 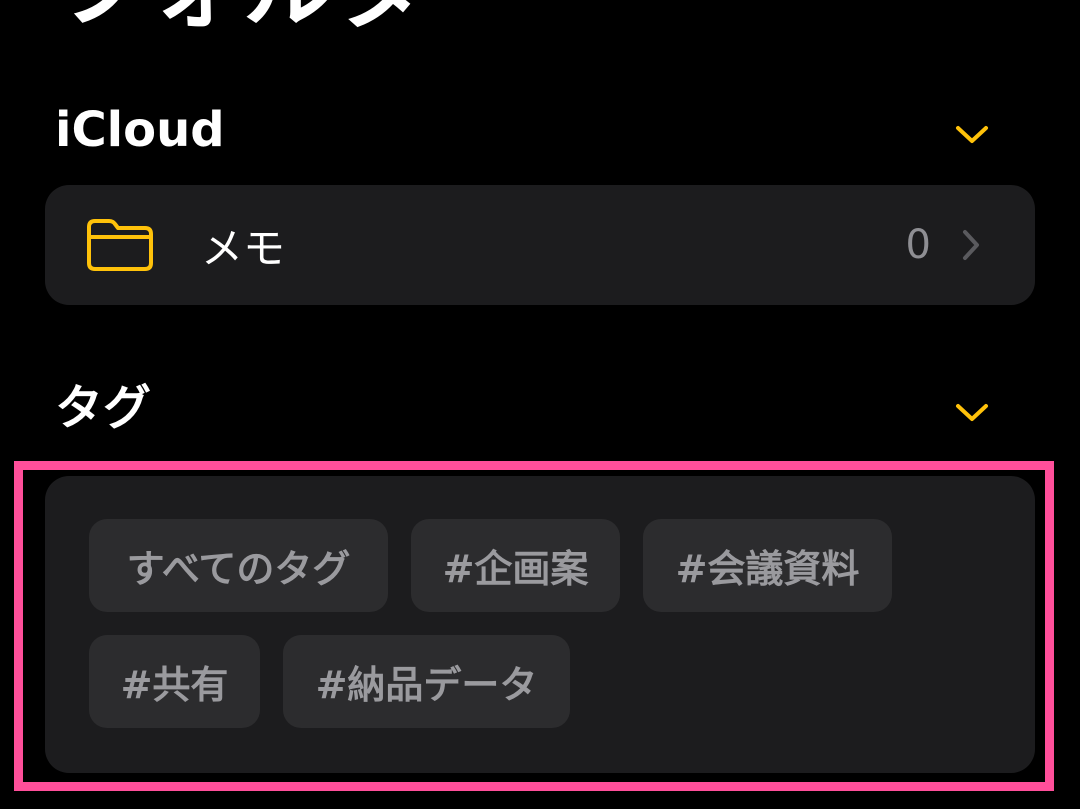 I want to click on folder-name: メモ, so click(x=243, y=248).